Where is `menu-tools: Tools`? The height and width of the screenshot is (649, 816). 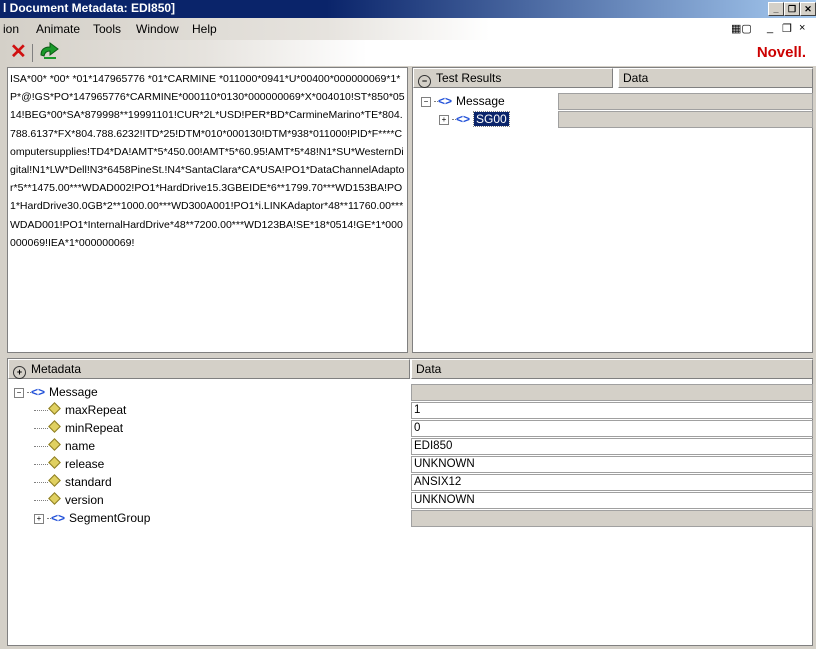 menu-tools: Tools is located at coordinates (107, 29).